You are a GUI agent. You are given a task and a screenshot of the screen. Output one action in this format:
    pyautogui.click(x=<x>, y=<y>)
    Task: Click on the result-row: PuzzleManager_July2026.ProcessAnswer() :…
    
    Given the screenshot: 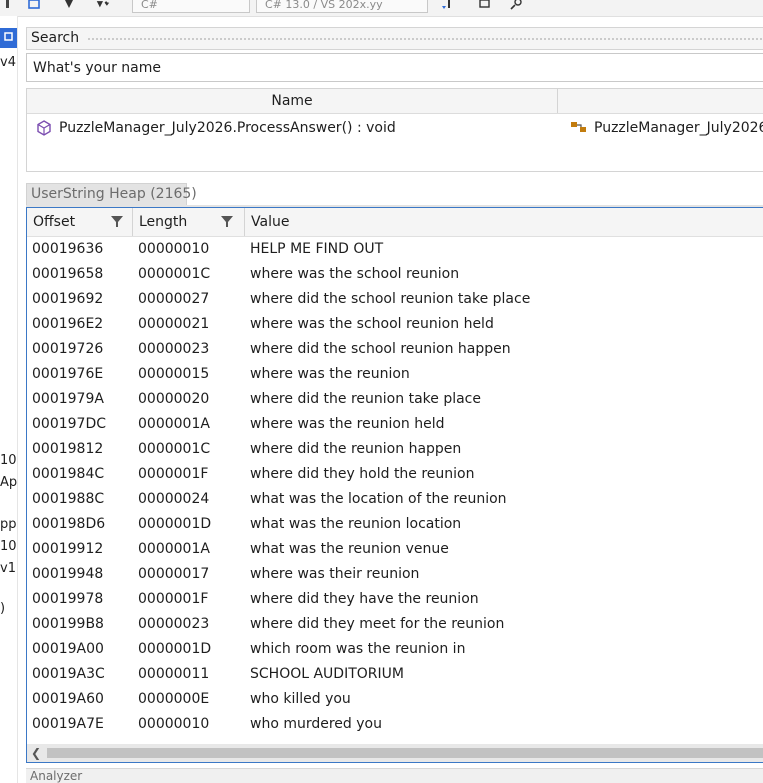 What is the action you would take?
    pyautogui.click(x=395, y=129)
    